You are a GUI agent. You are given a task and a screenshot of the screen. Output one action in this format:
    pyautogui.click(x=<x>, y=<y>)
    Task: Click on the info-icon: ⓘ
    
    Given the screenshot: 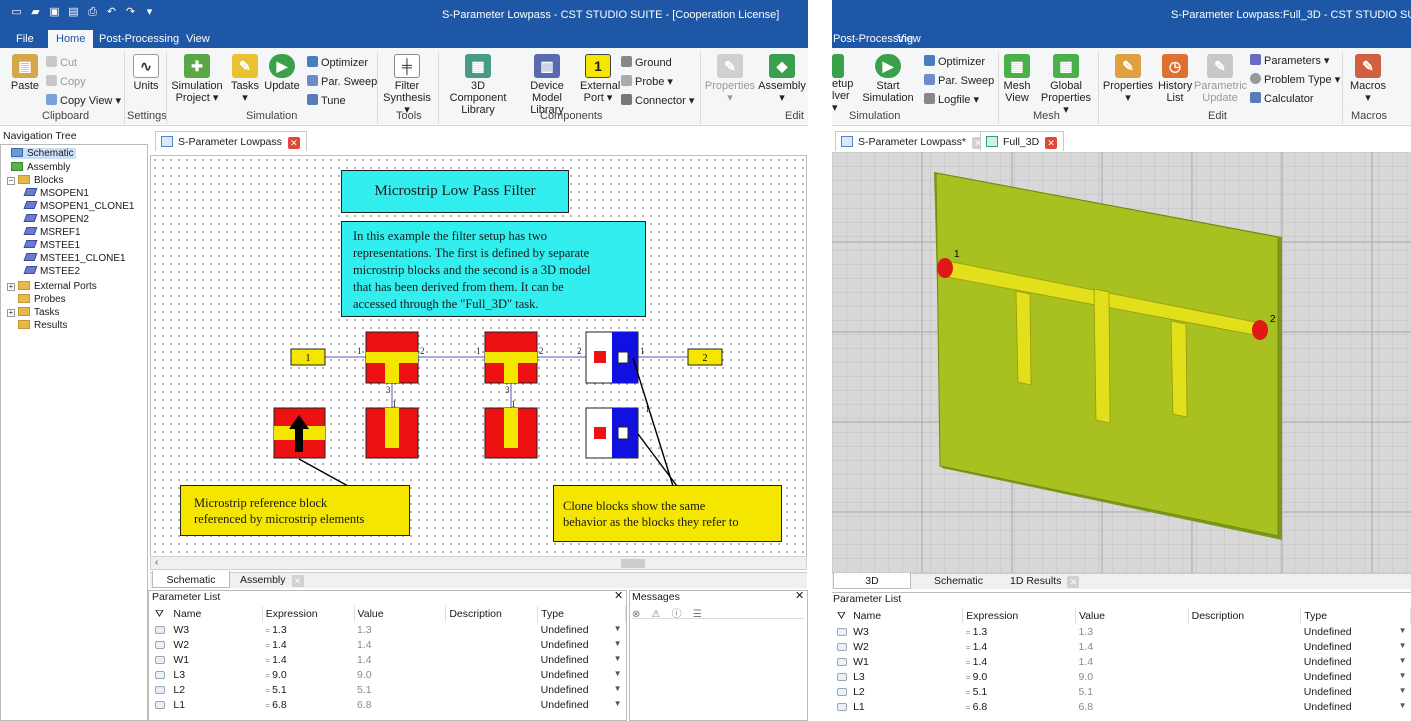 What is the action you would take?
    pyautogui.click(x=677, y=614)
    